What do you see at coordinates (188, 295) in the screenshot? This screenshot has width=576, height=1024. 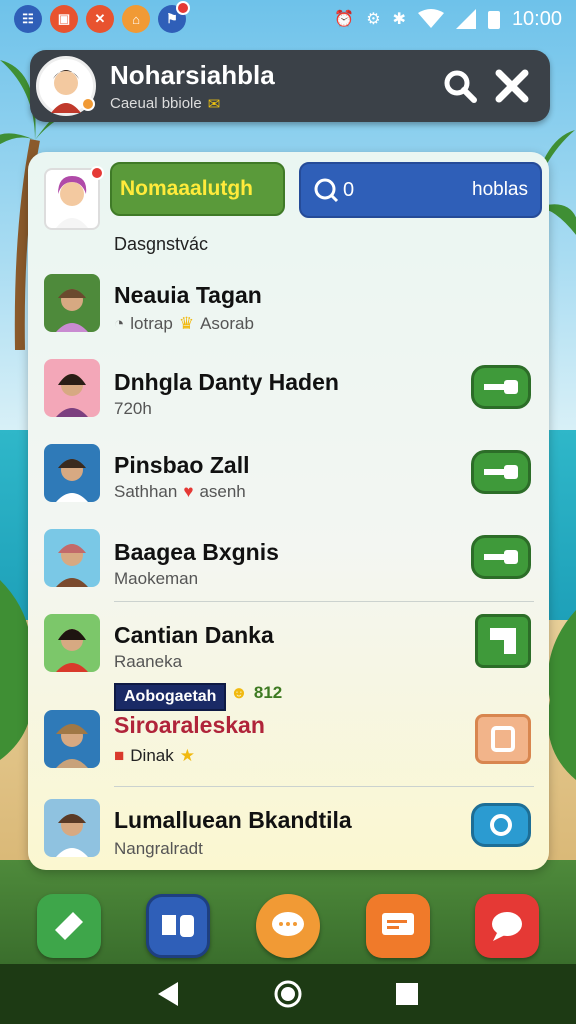 I see `contact-name: Neauia Tagan` at bounding box center [188, 295].